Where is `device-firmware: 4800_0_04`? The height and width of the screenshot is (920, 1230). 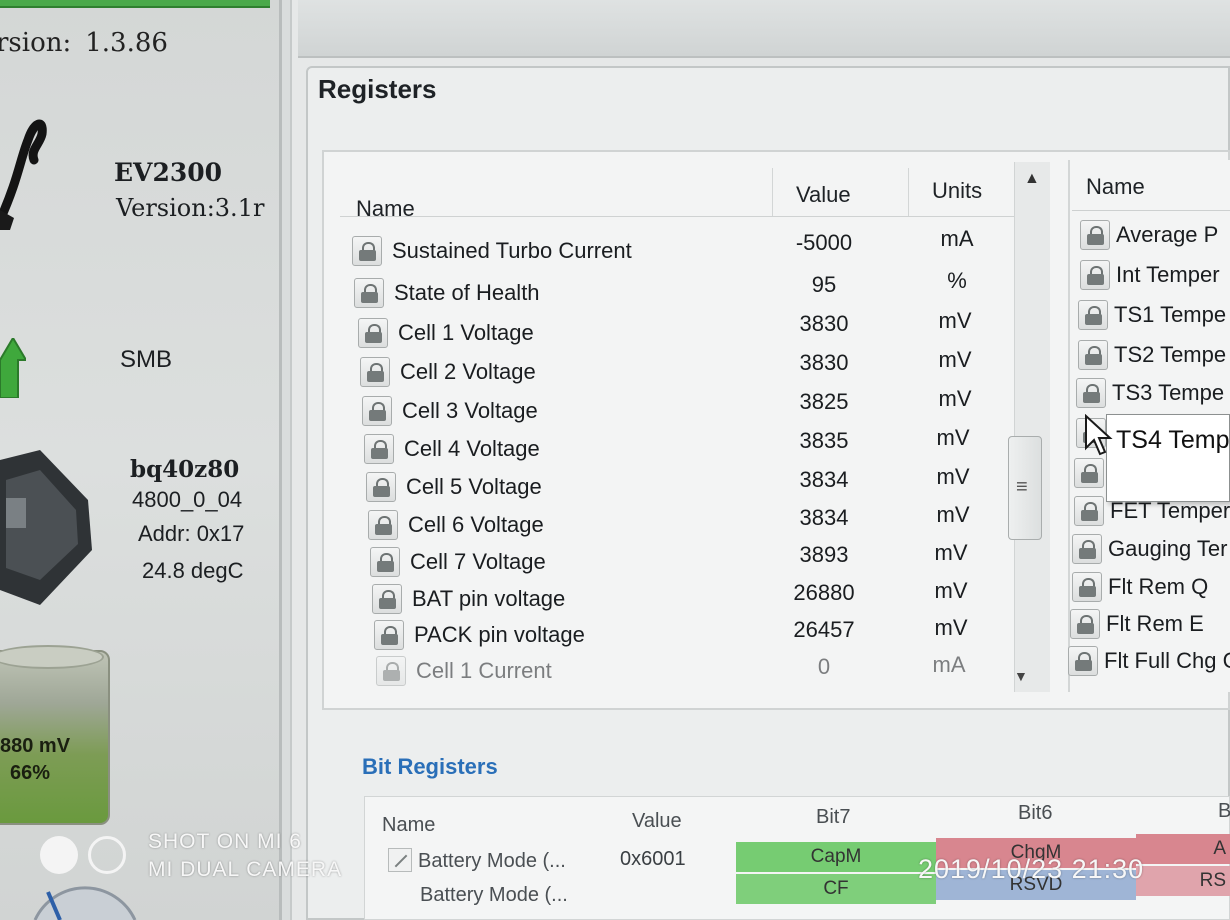 device-firmware: 4800_0_04 is located at coordinates (187, 499).